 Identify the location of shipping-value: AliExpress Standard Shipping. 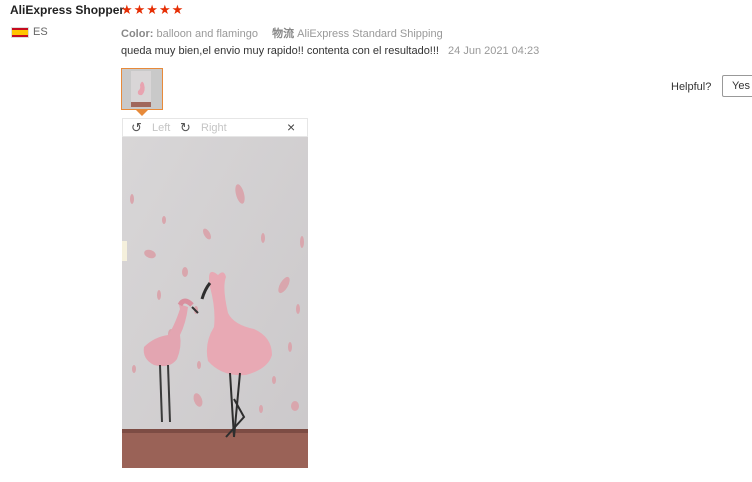
(370, 34).